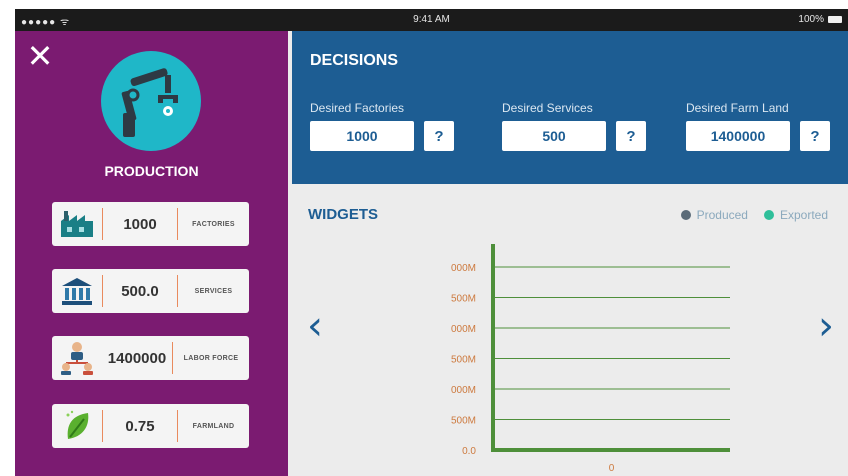  What do you see at coordinates (137, 358) in the screenshot?
I see `stat-value: 1400000` at bounding box center [137, 358].